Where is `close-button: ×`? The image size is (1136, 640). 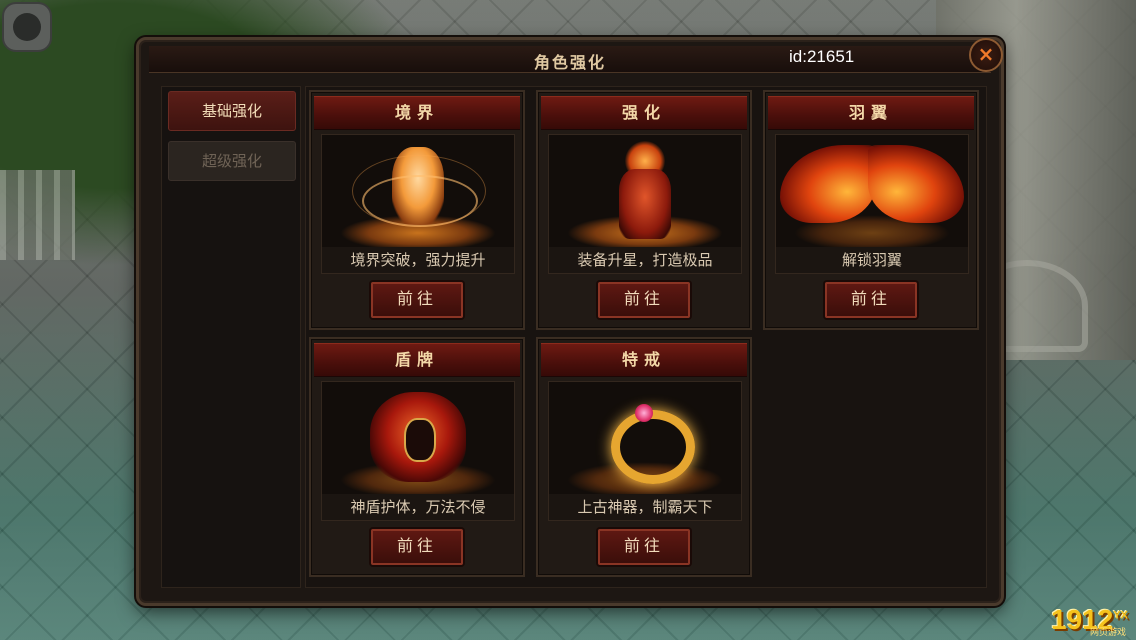
close-button: × is located at coordinates (986, 55).